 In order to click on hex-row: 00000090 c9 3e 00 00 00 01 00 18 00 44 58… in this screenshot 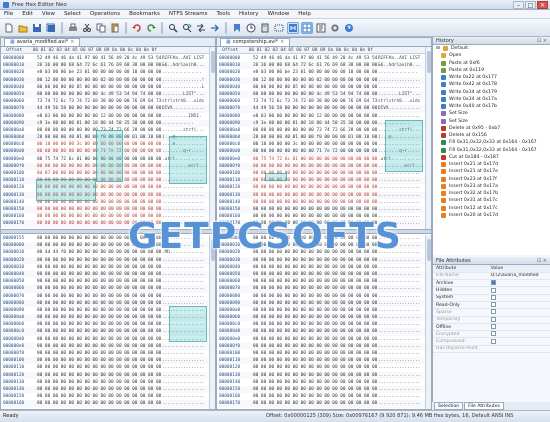, I will do `click(106, 123)`.